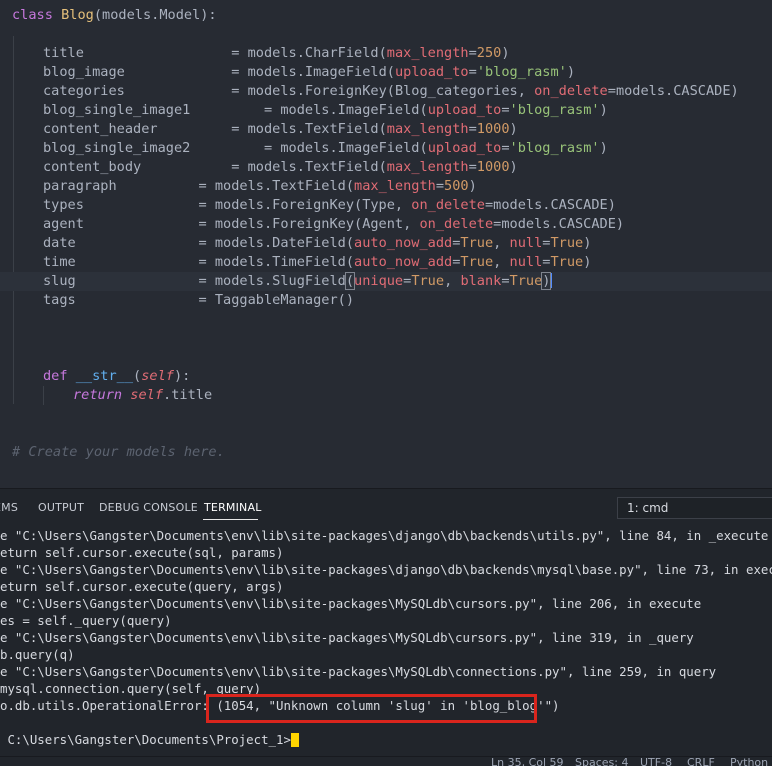  Describe the element at coordinates (694, 508) in the screenshot. I see `terminal-select: 1: cmd` at that location.